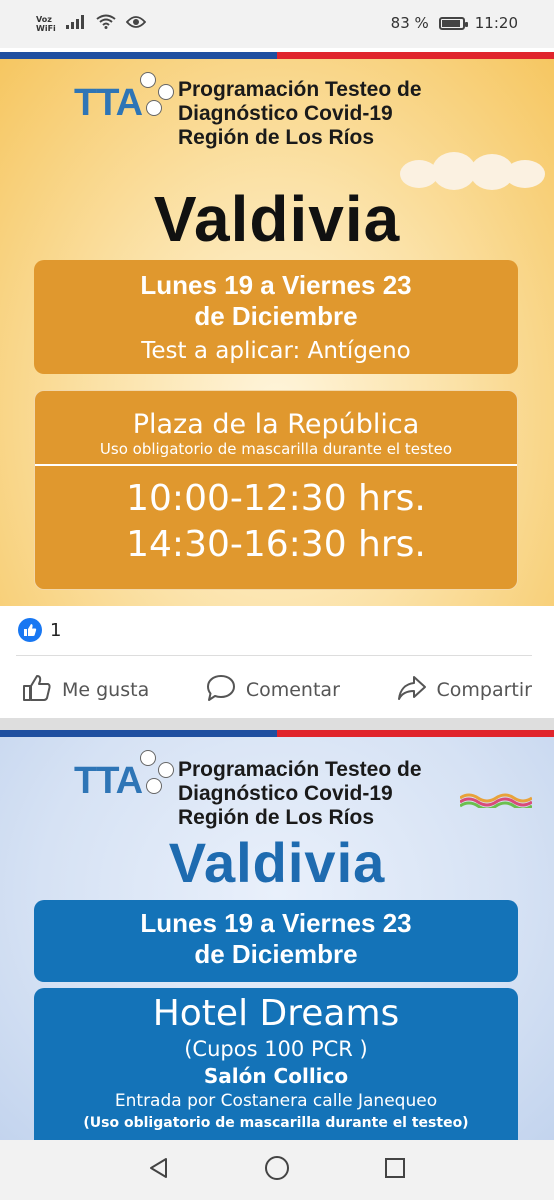 The height and width of the screenshot is (1200, 554). What do you see at coordinates (135, 23) in the screenshot?
I see `eye-comfort-icon` at bounding box center [135, 23].